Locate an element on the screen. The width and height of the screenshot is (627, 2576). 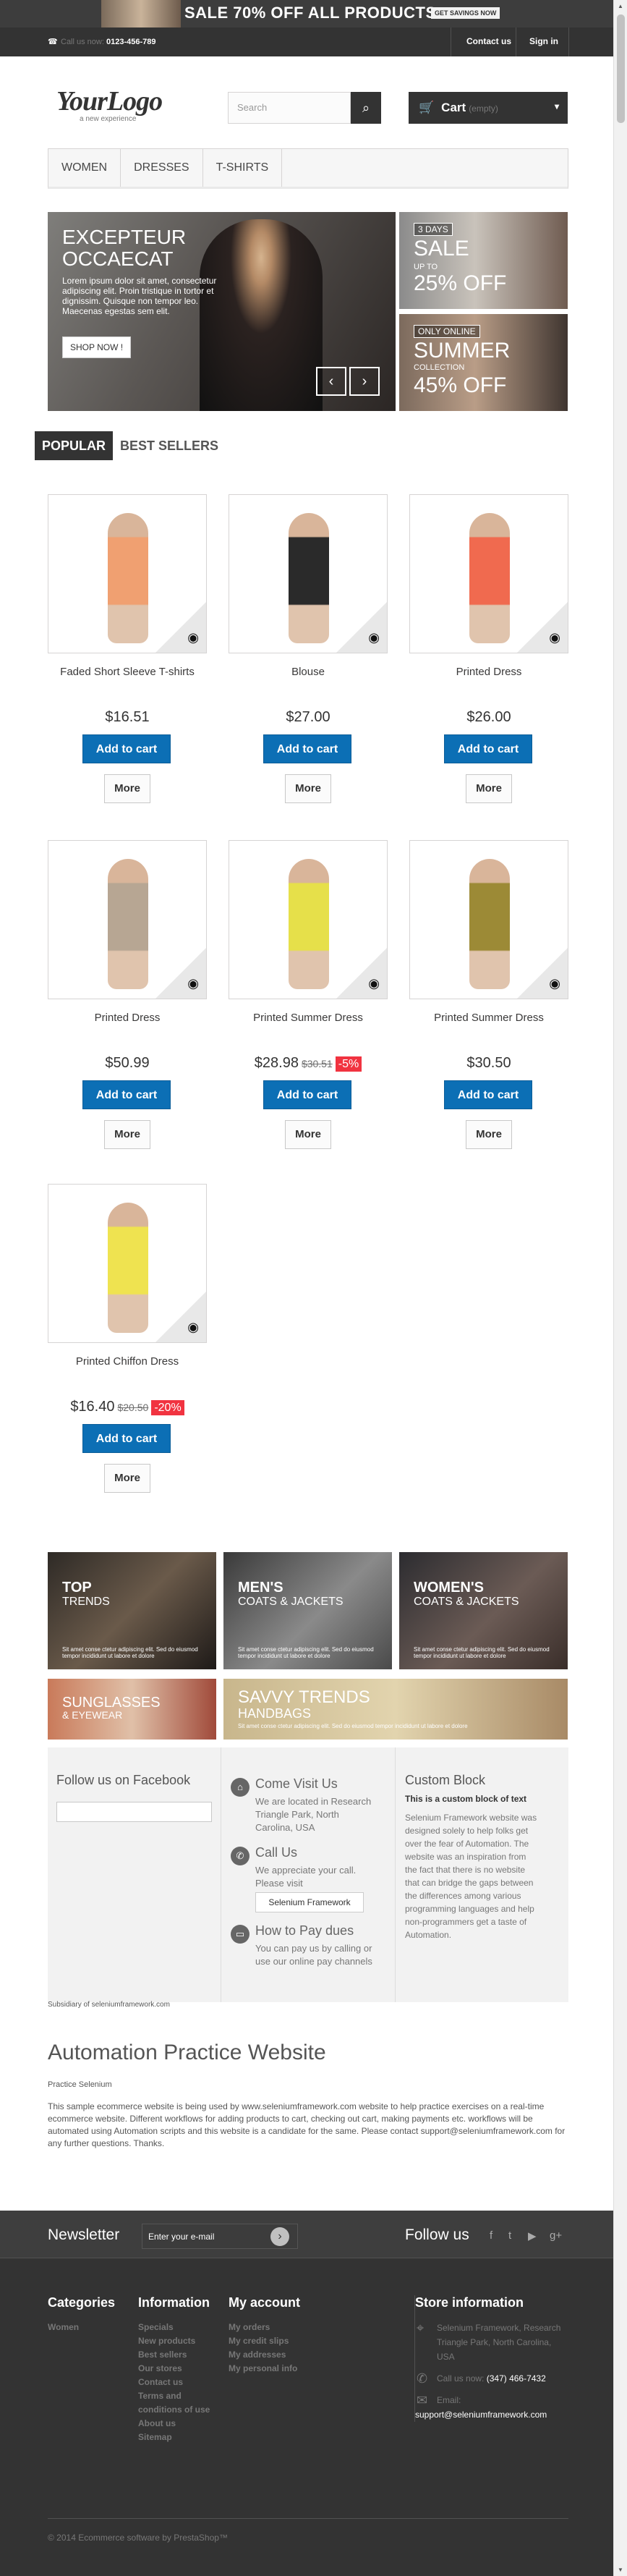
product-card: ◉ Printed Dress $26.00 Add to cart More is located at coordinates (488, 664).